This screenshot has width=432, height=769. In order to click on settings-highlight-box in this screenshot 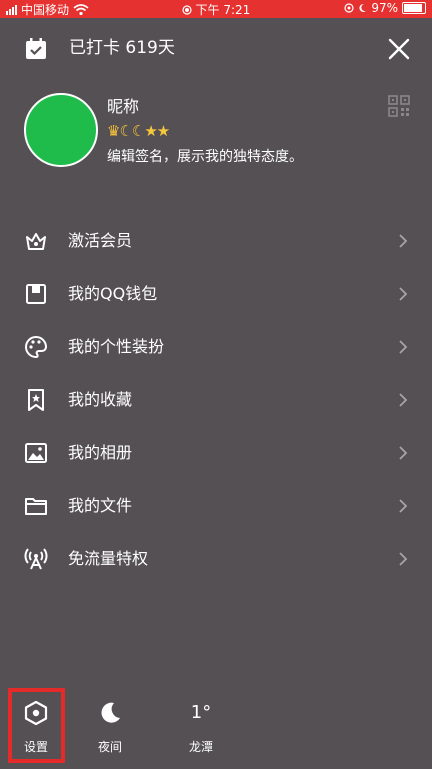, I will do `click(36, 725)`.